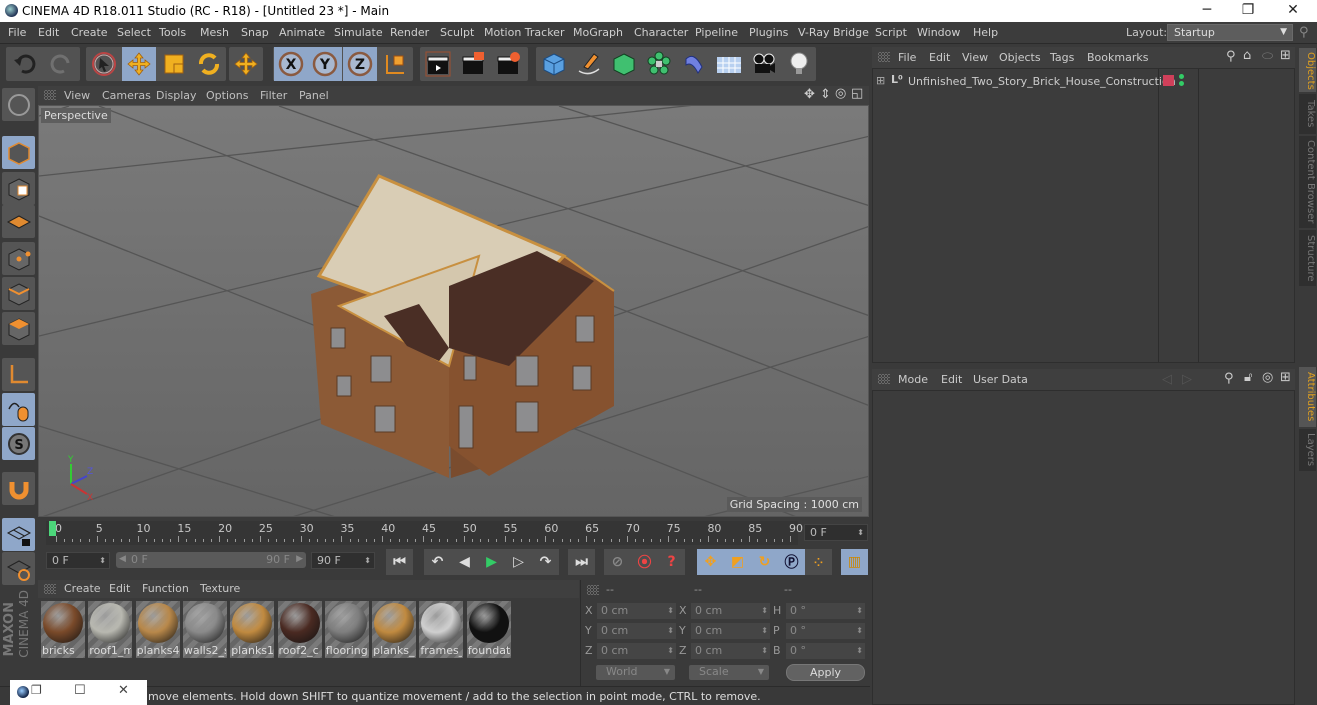 The height and width of the screenshot is (705, 1317). Describe the element at coordinates (939, 57) in the screenshot. I see `objects-menu-edit: Edit` at that location.